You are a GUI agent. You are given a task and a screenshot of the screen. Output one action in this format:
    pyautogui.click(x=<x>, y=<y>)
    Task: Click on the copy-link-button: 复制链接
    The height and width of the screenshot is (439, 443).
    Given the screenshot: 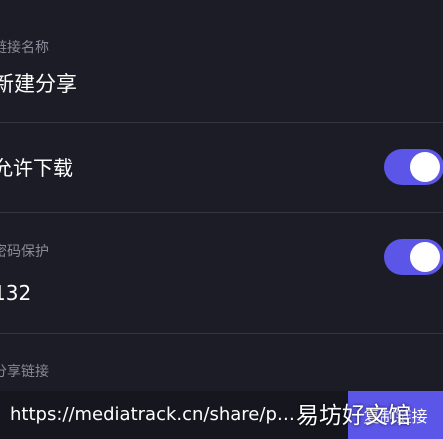 What is the action you would take?
    pyautogui.click(x=395, y=415)
    